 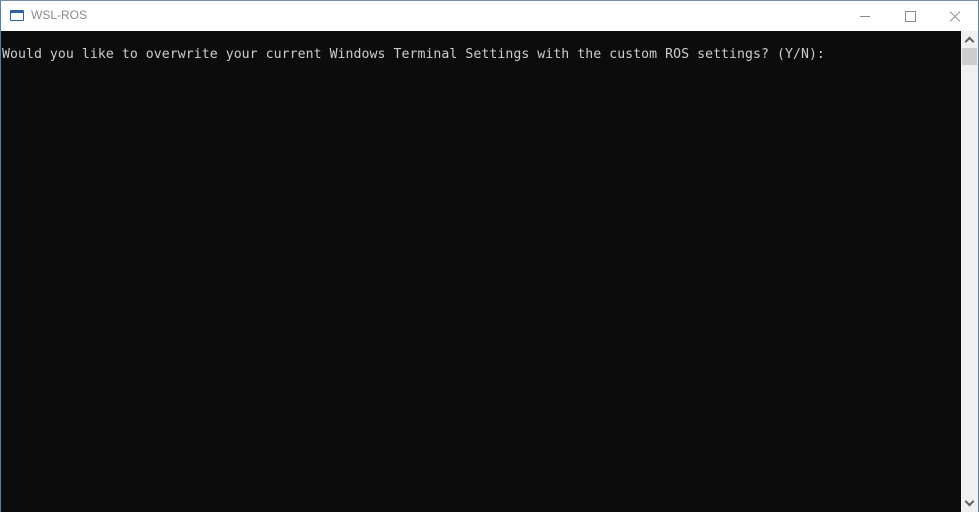 I want to click on minimize-button, so click(x=865, y=16).